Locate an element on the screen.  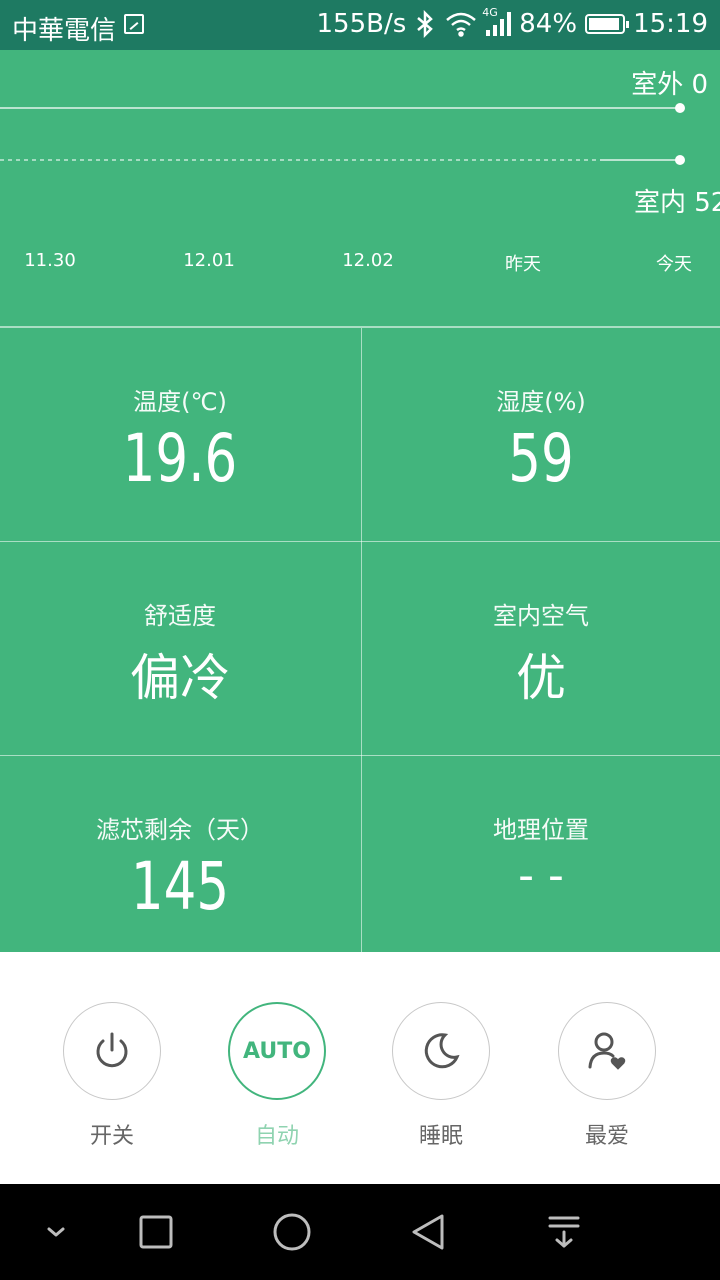
sleep-button is located at coordinates (441, 1051).